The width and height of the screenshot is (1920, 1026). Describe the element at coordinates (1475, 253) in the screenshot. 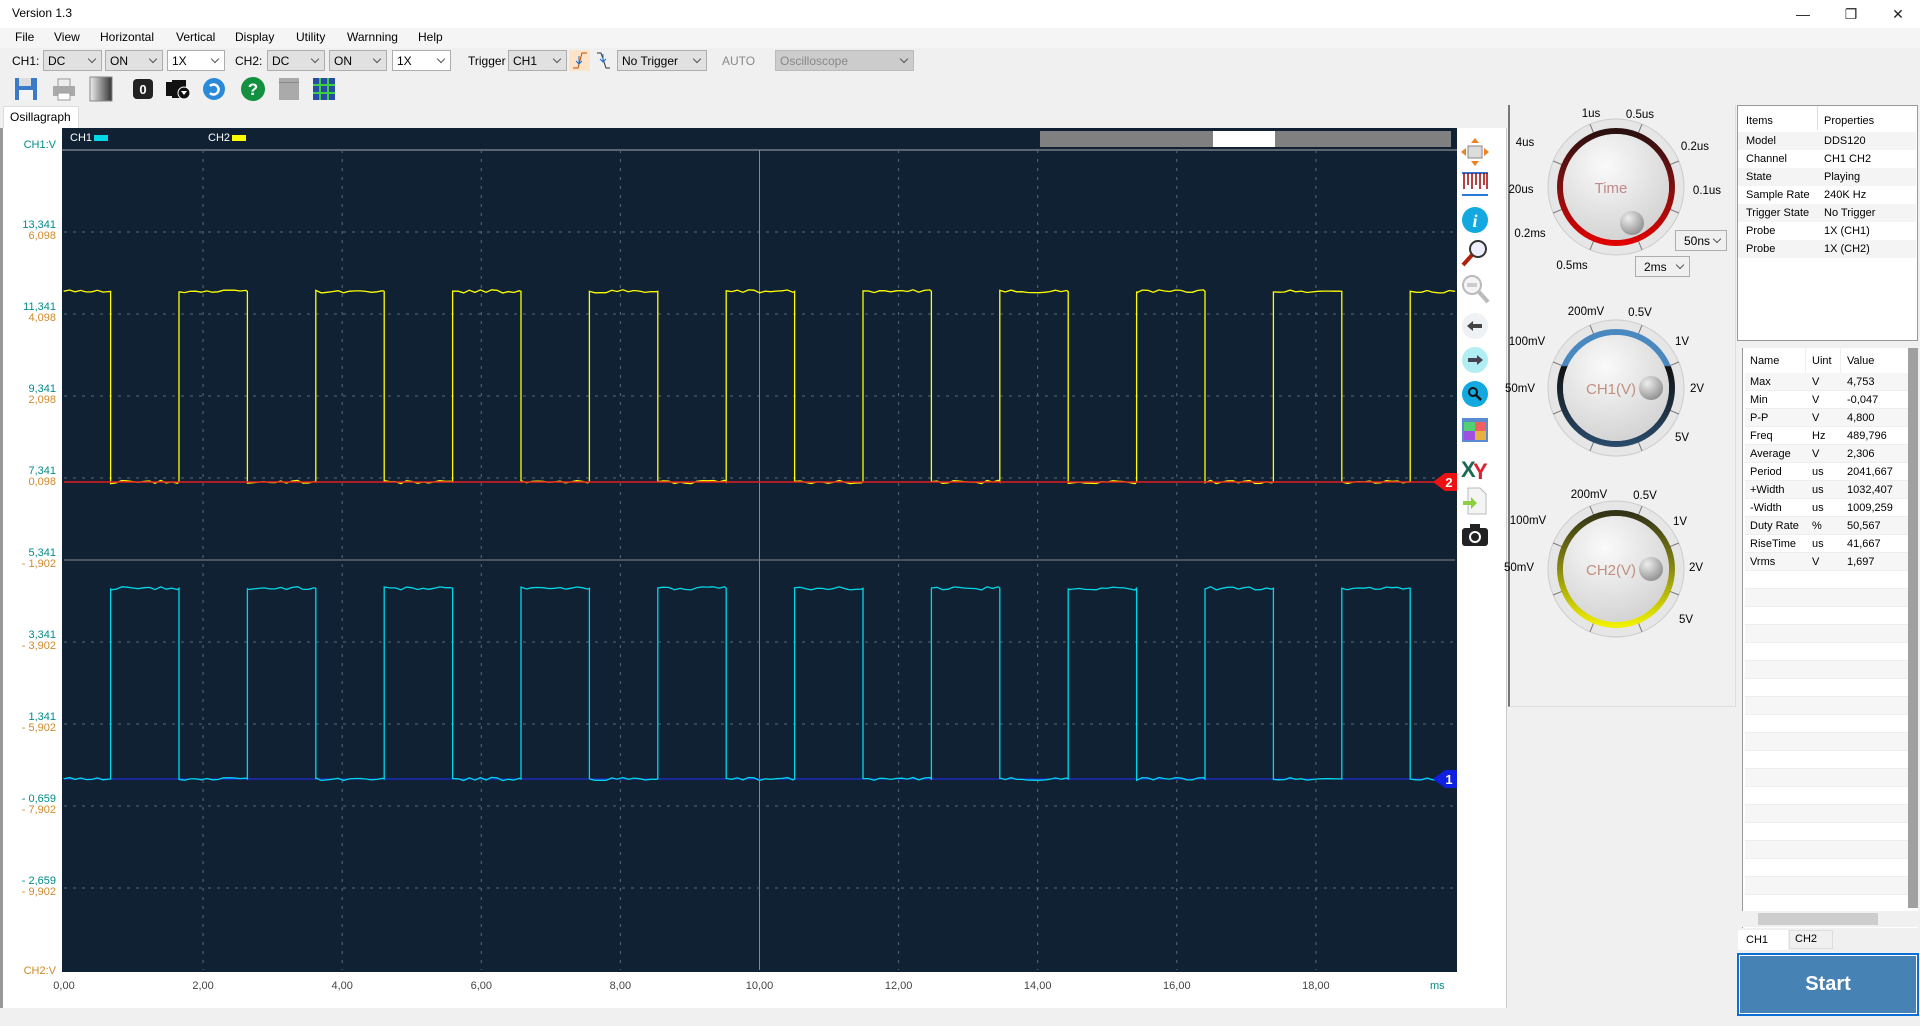

I see `zoom-in-icon` at that location.